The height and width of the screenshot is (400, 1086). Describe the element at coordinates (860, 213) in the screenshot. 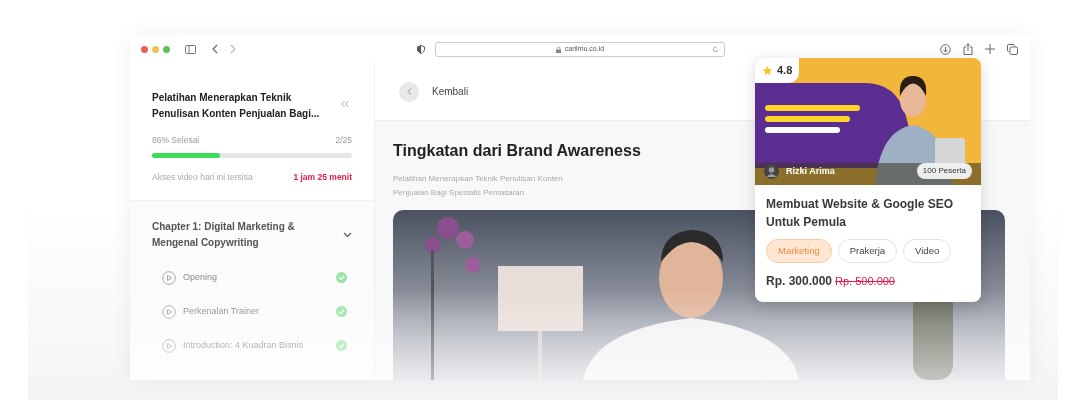

I see `card-title: Membuat Website & Google SEO Untuk Pemula` at that location.